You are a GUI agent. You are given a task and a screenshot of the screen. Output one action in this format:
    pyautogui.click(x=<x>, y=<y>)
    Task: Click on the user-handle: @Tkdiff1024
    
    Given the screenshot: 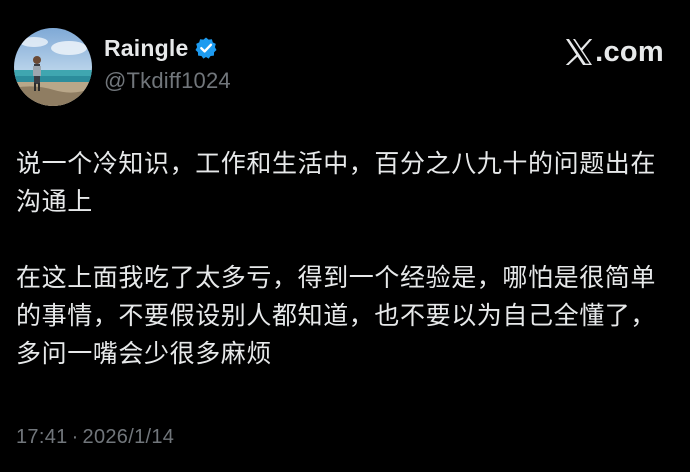 What is the action you would take?
    pyautogui.click(x=167, y=81)
    